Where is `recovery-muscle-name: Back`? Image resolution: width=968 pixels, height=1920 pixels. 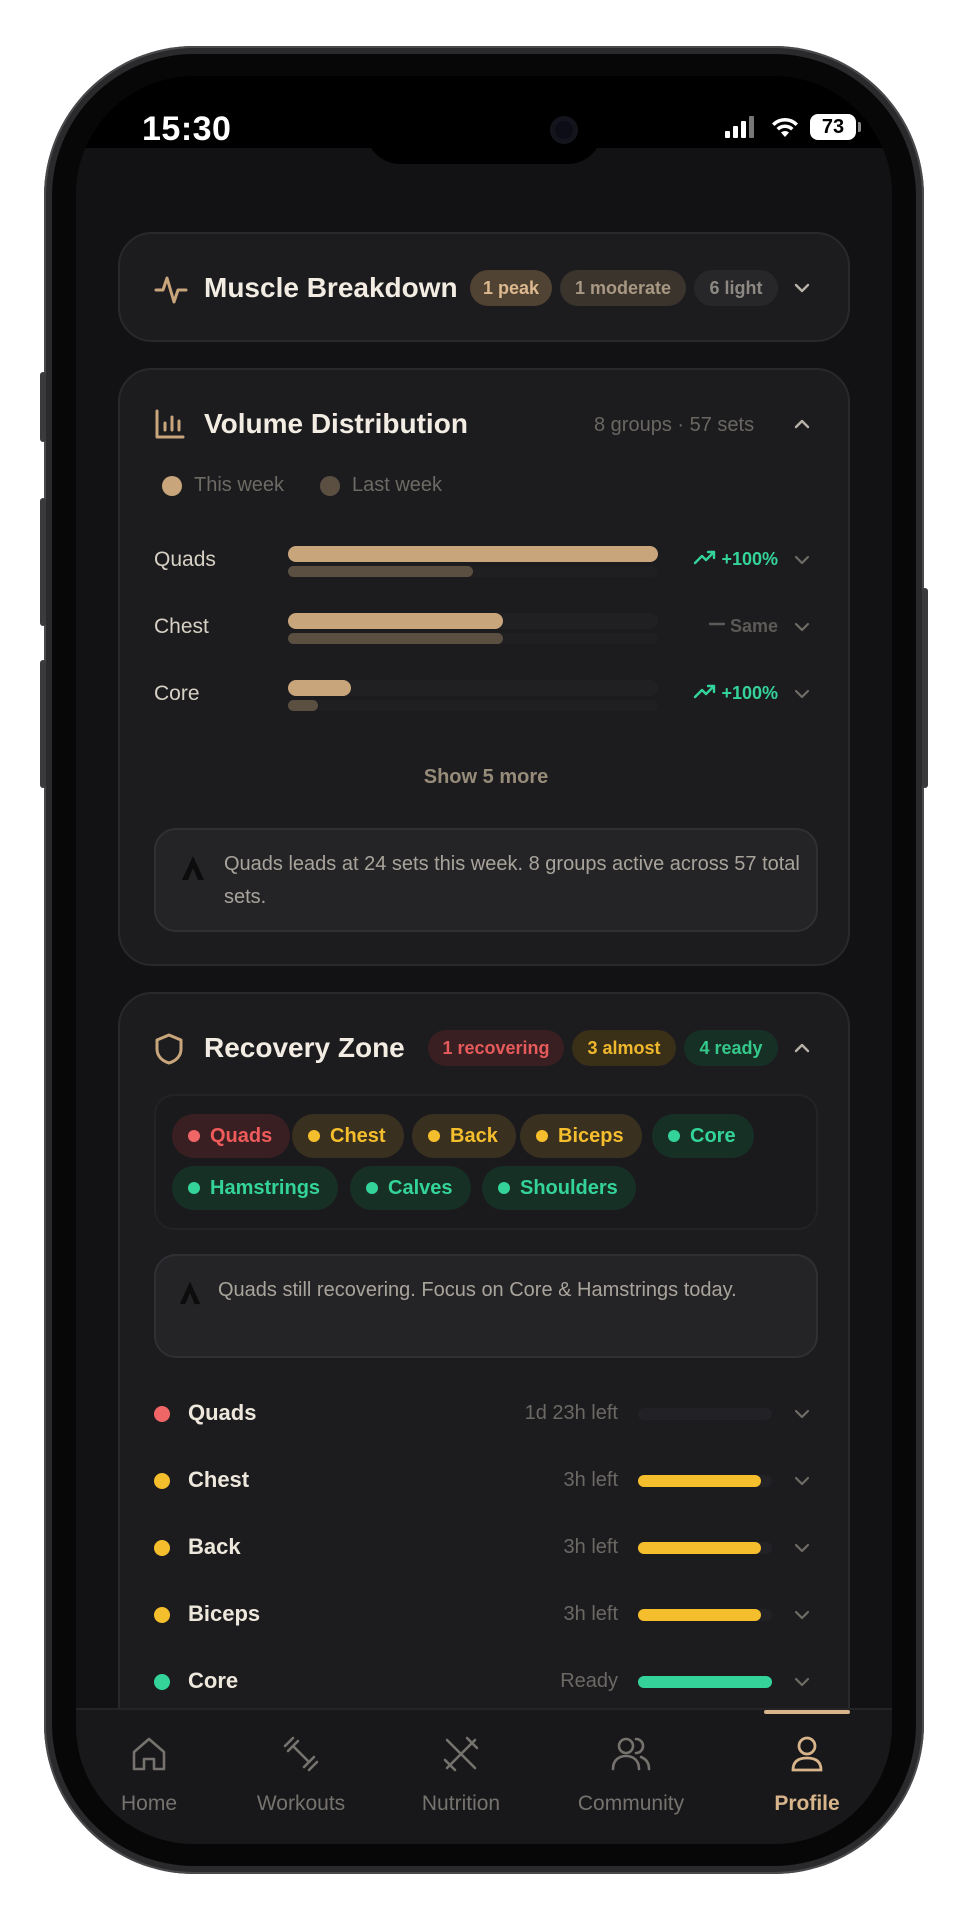 recovery-muscle-name: Back is located at coordinates (214, 1546).